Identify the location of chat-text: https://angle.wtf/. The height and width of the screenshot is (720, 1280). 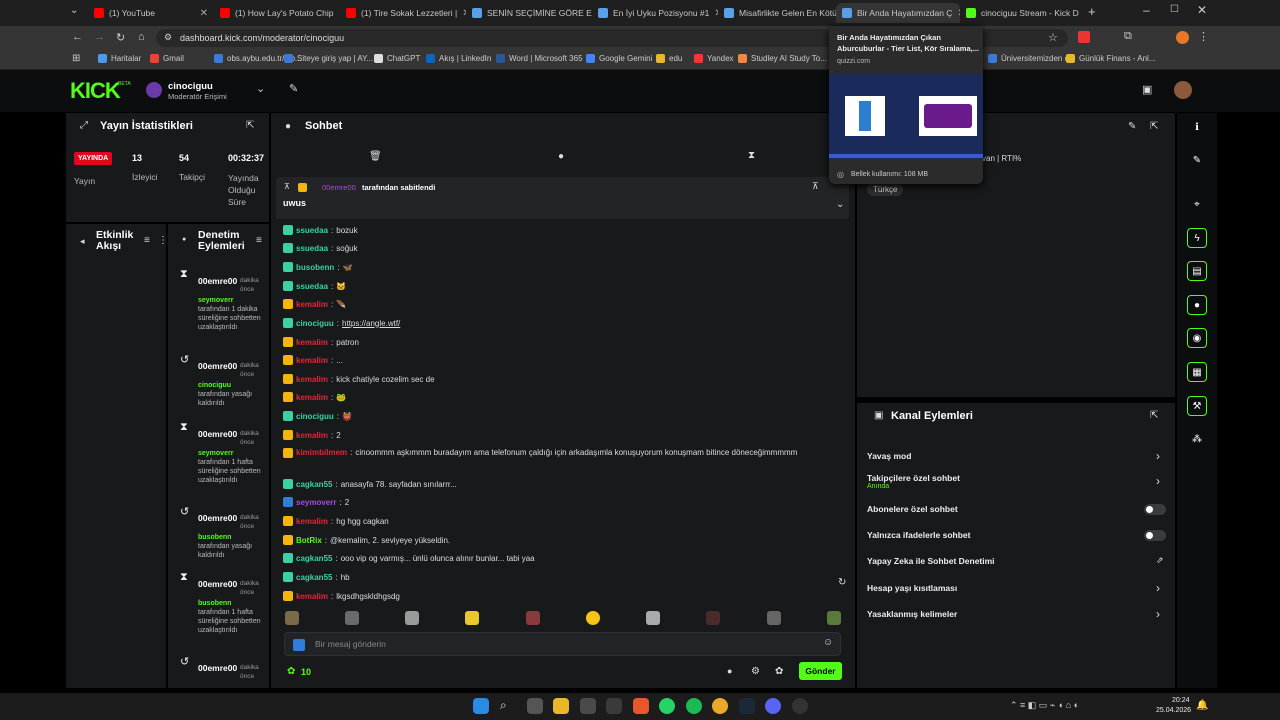
(371, 323).